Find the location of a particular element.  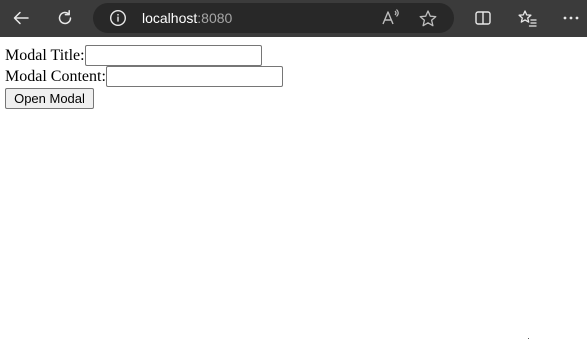

address-url: localhost:8080 is located at coordinates (187, 18).